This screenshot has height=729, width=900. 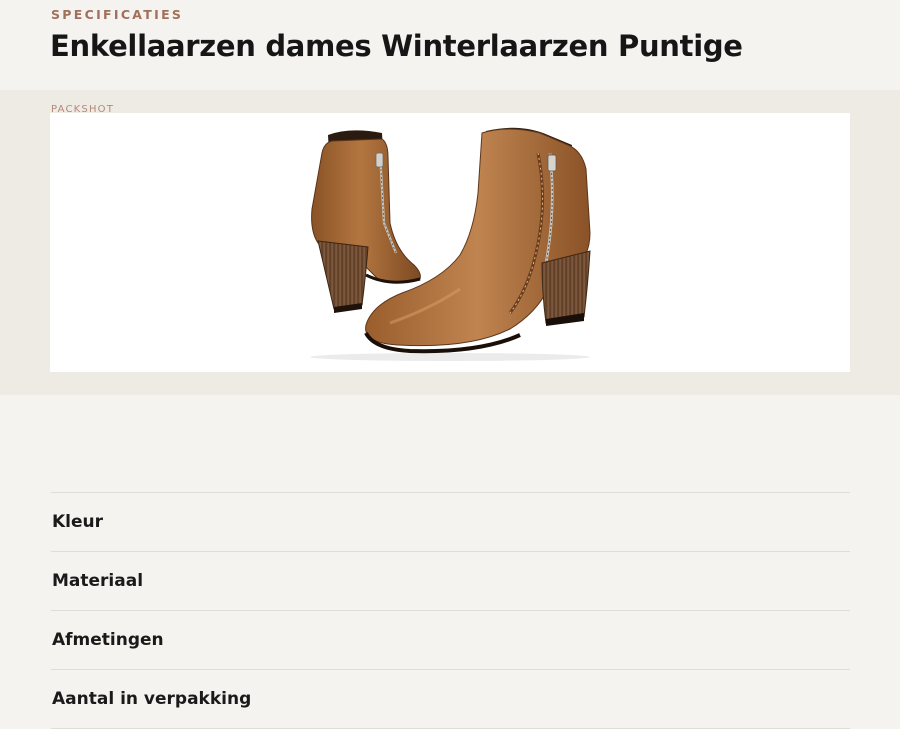 What do you see at coordinates (450, 699) in the screenshot?
I see `spec-row-aantal-in-verpakking: Aantal in verpakking` at bounding box center [450, 699].